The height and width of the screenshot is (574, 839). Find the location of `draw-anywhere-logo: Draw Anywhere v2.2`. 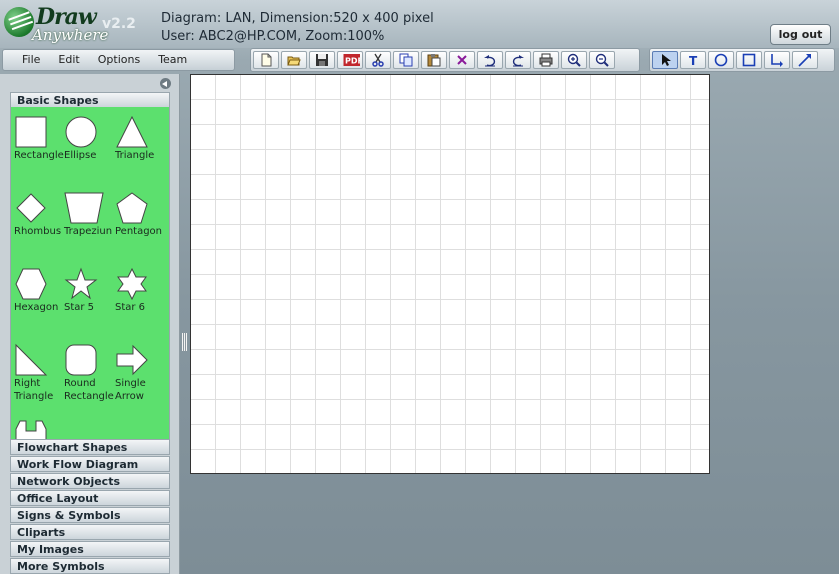

draw-anywhere-logo: Draw Anywhere v2.2 is located at coordinates (77, 25).